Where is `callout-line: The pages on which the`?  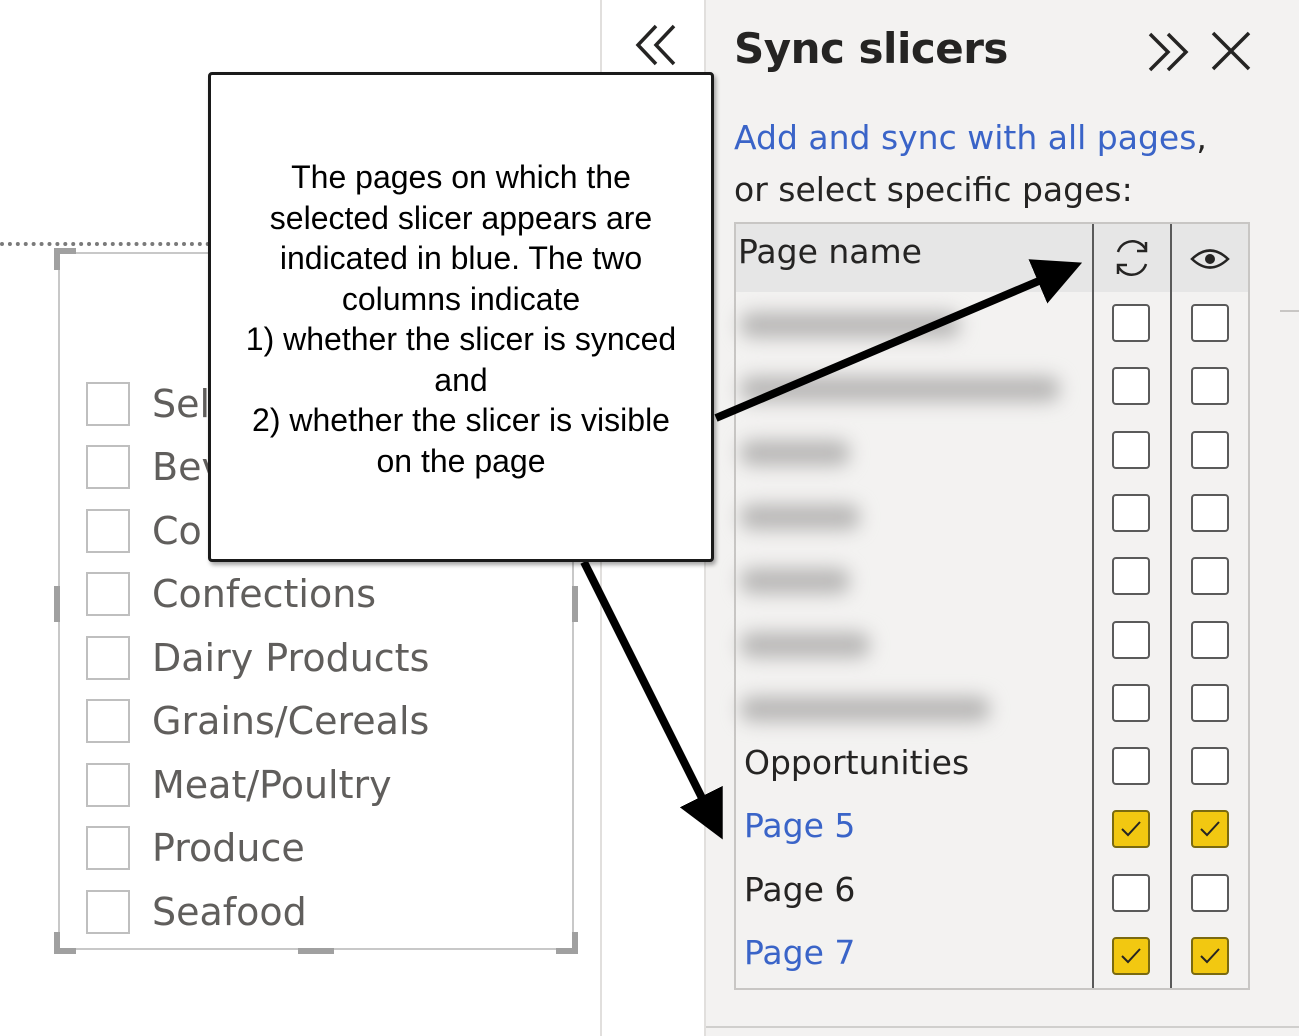
callout-line: The pages on which the is located at coordinates (461, 177).